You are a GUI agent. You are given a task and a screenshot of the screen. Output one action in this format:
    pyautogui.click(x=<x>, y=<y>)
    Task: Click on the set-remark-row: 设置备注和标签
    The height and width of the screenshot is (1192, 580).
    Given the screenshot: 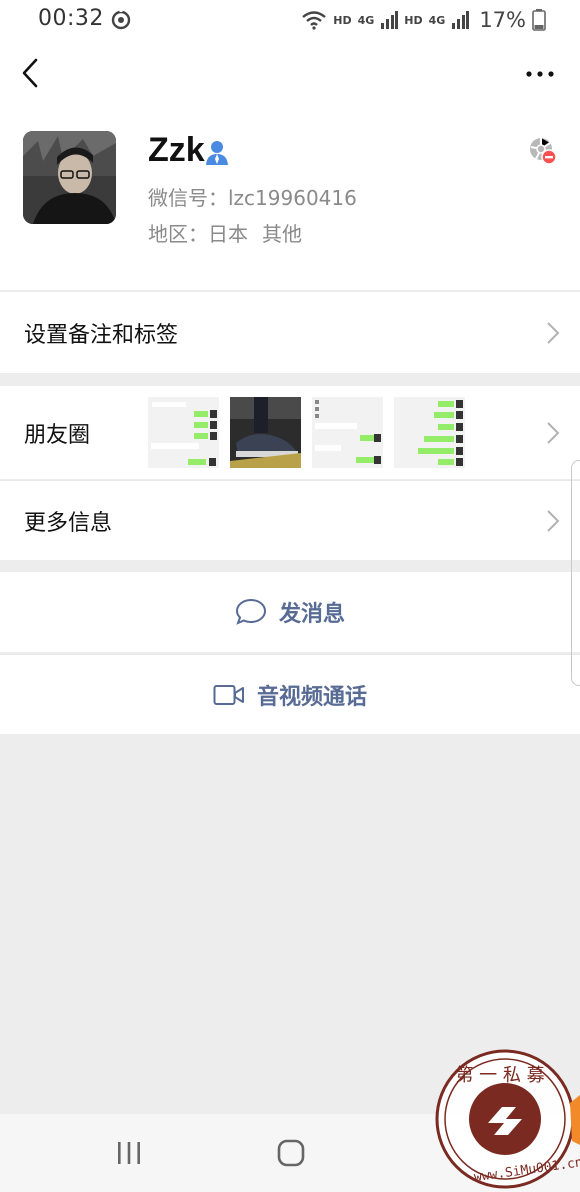 What is the action you would take?
    pyautogui.click(x=290, y=332)
    